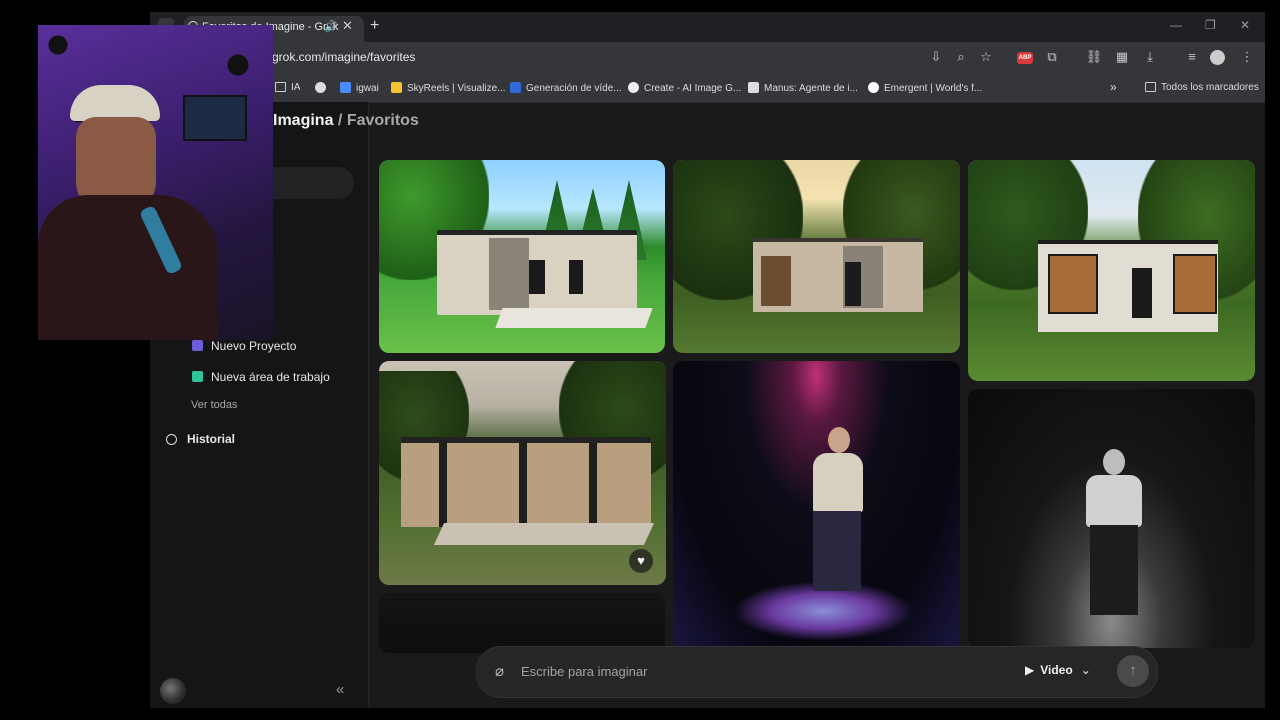 This screenshot has height=720, width=1280. Describe the element at coordinates (1247, 57) in the screenshot. I see `browser-menu-icon: ⋮` at that location.